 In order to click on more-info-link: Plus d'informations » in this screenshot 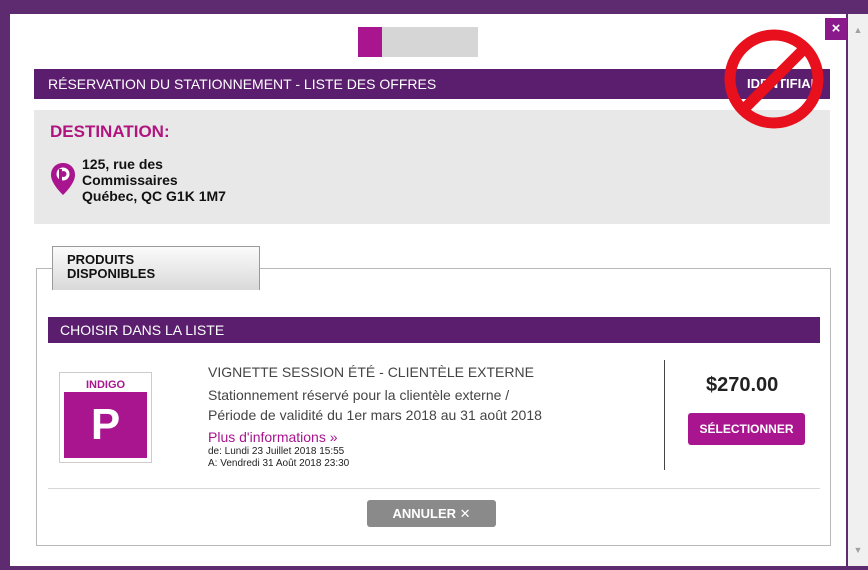, I will do `click(273, 437)`.